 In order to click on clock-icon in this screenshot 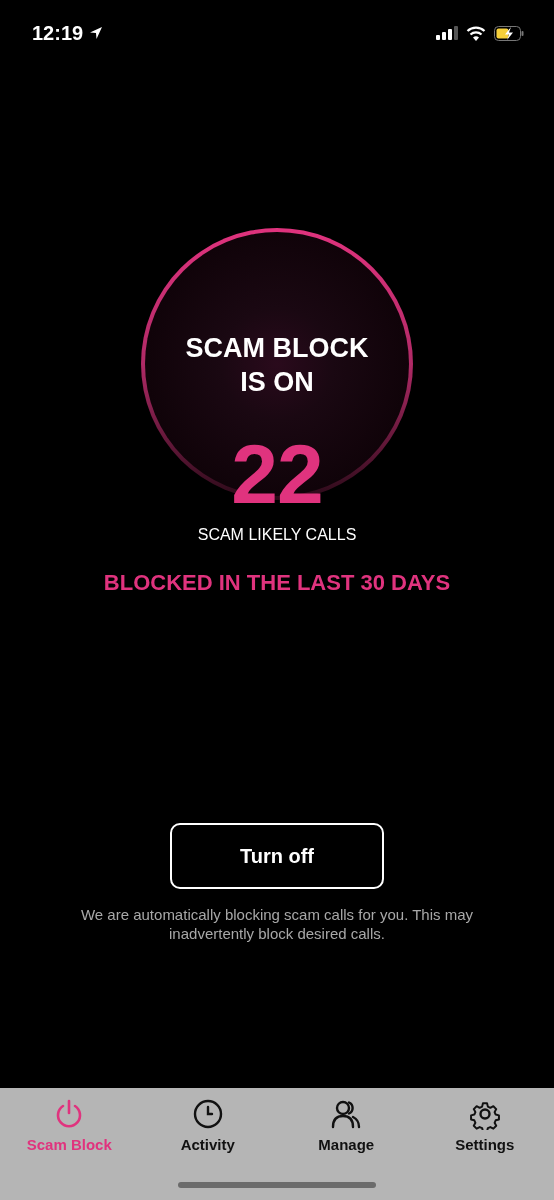, I will do `click(207, 1114)`.